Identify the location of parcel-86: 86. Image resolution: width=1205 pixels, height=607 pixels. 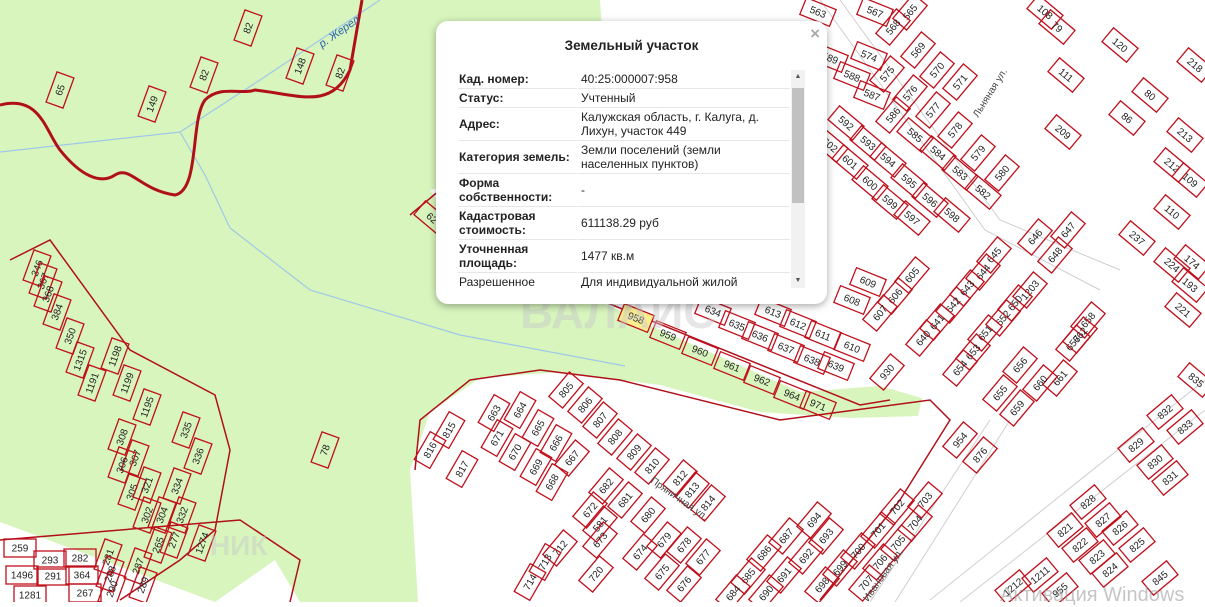
(1127, 118).